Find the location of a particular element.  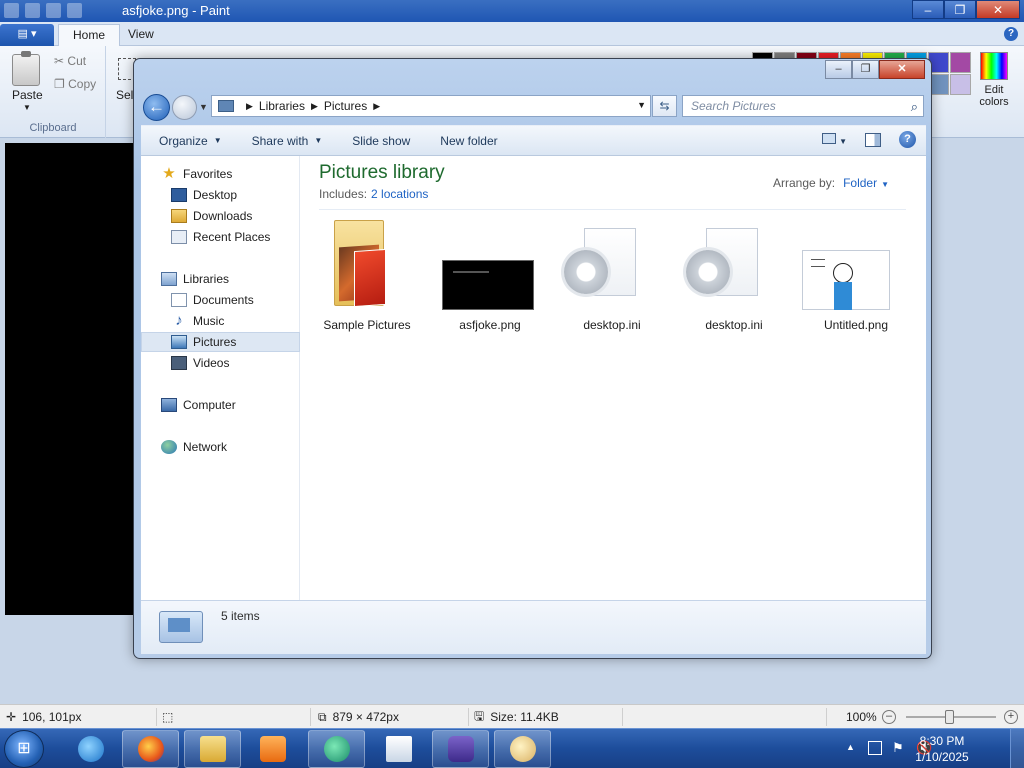

details-pane: 5 items is located at coordinates (533, 627).